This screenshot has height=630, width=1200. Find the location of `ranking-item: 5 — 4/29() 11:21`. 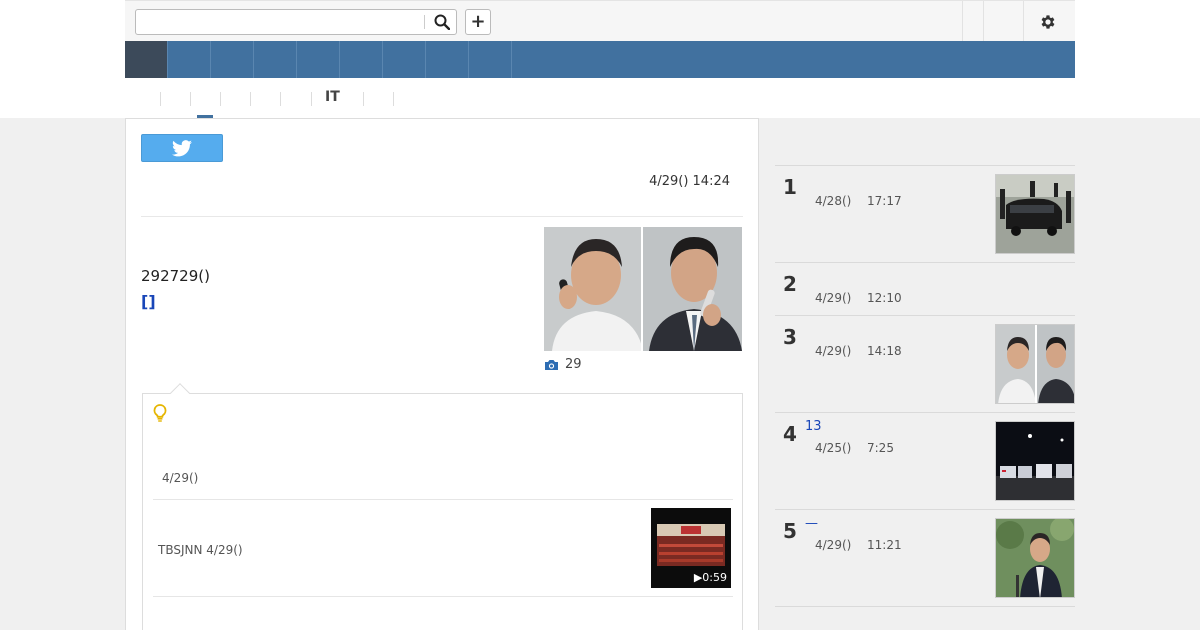

ranking-item: 5 — 4/29() 11:21 is located at coordinates (925, 558).